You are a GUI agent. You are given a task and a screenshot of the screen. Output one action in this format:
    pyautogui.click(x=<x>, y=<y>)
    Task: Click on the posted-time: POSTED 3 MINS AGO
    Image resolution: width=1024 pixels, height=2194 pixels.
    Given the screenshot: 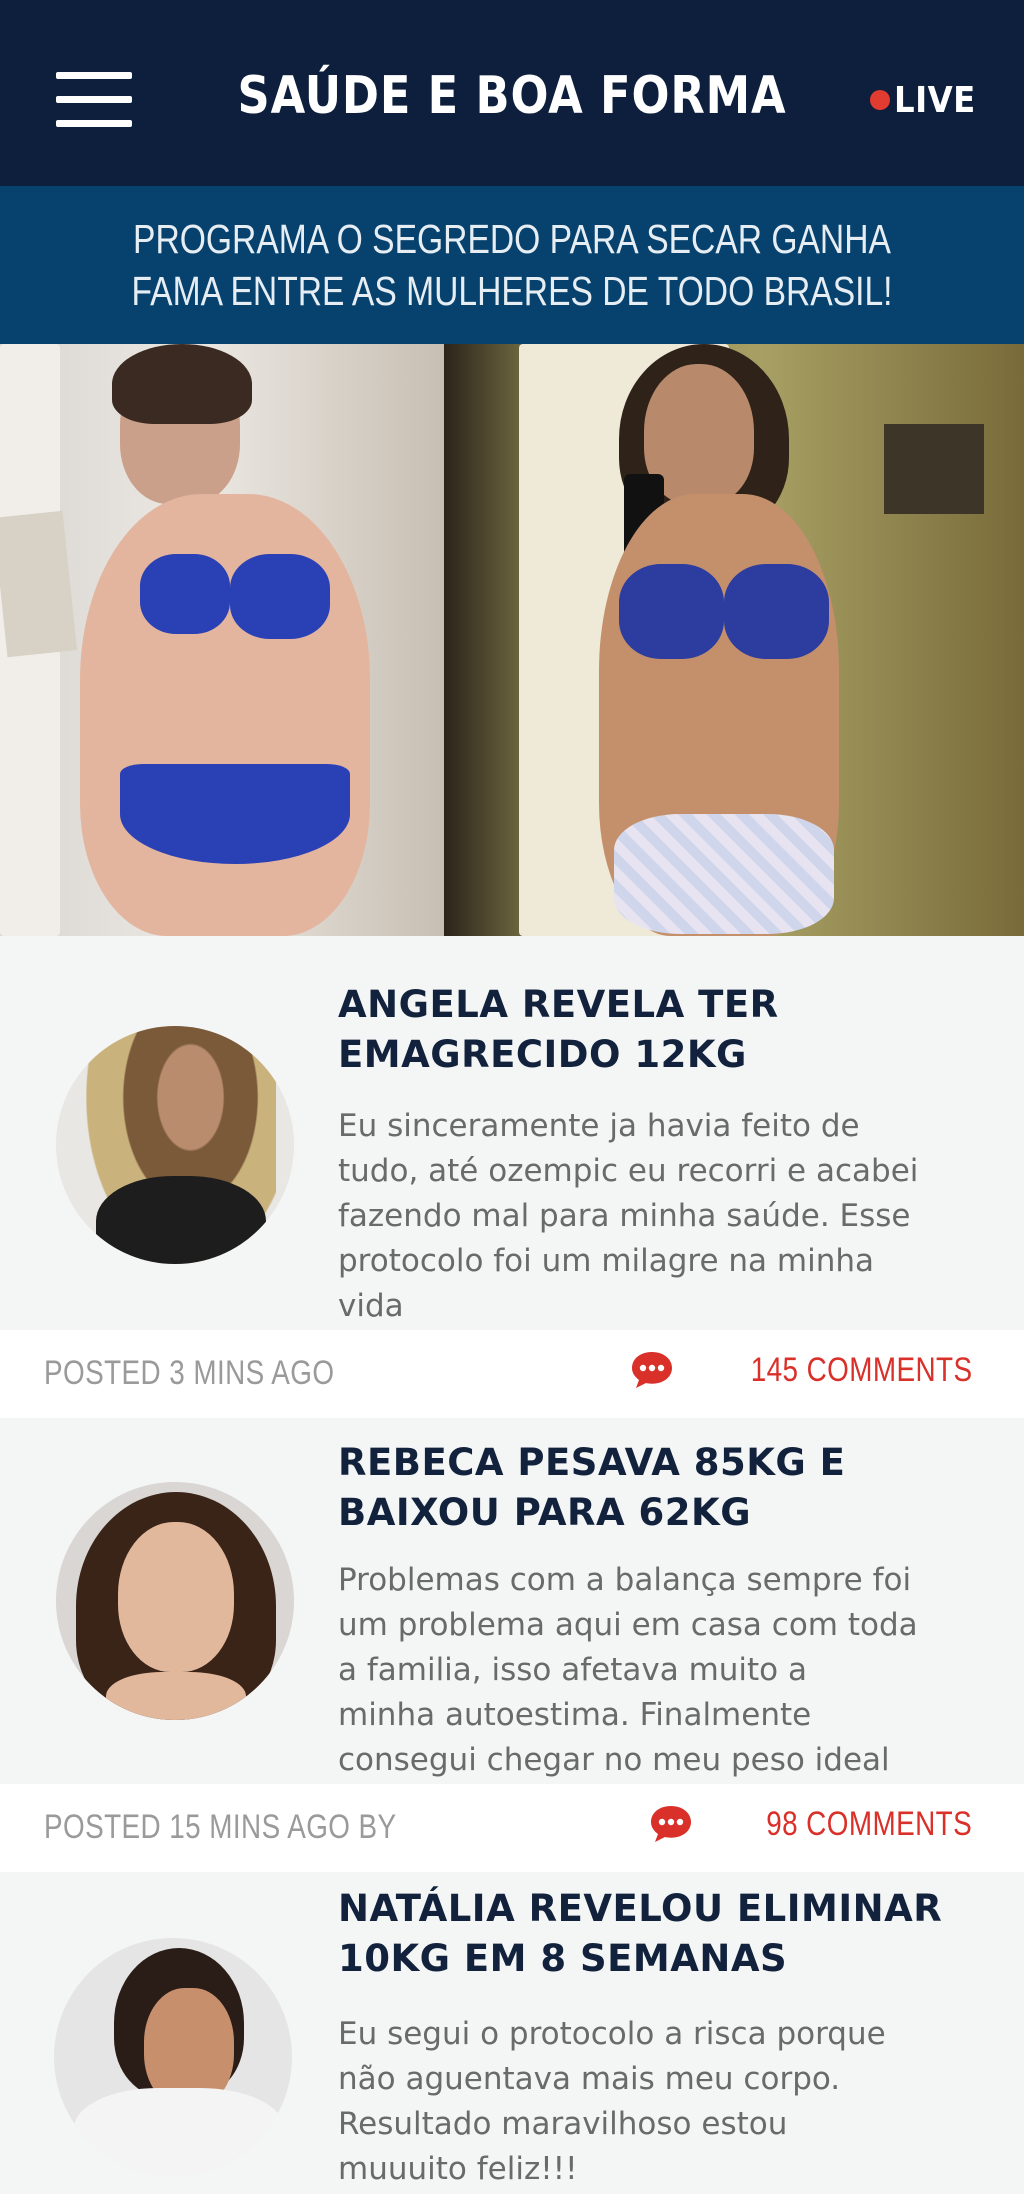 What is the action you would take?
    pyautogui.click(x=189, y=1373)
    